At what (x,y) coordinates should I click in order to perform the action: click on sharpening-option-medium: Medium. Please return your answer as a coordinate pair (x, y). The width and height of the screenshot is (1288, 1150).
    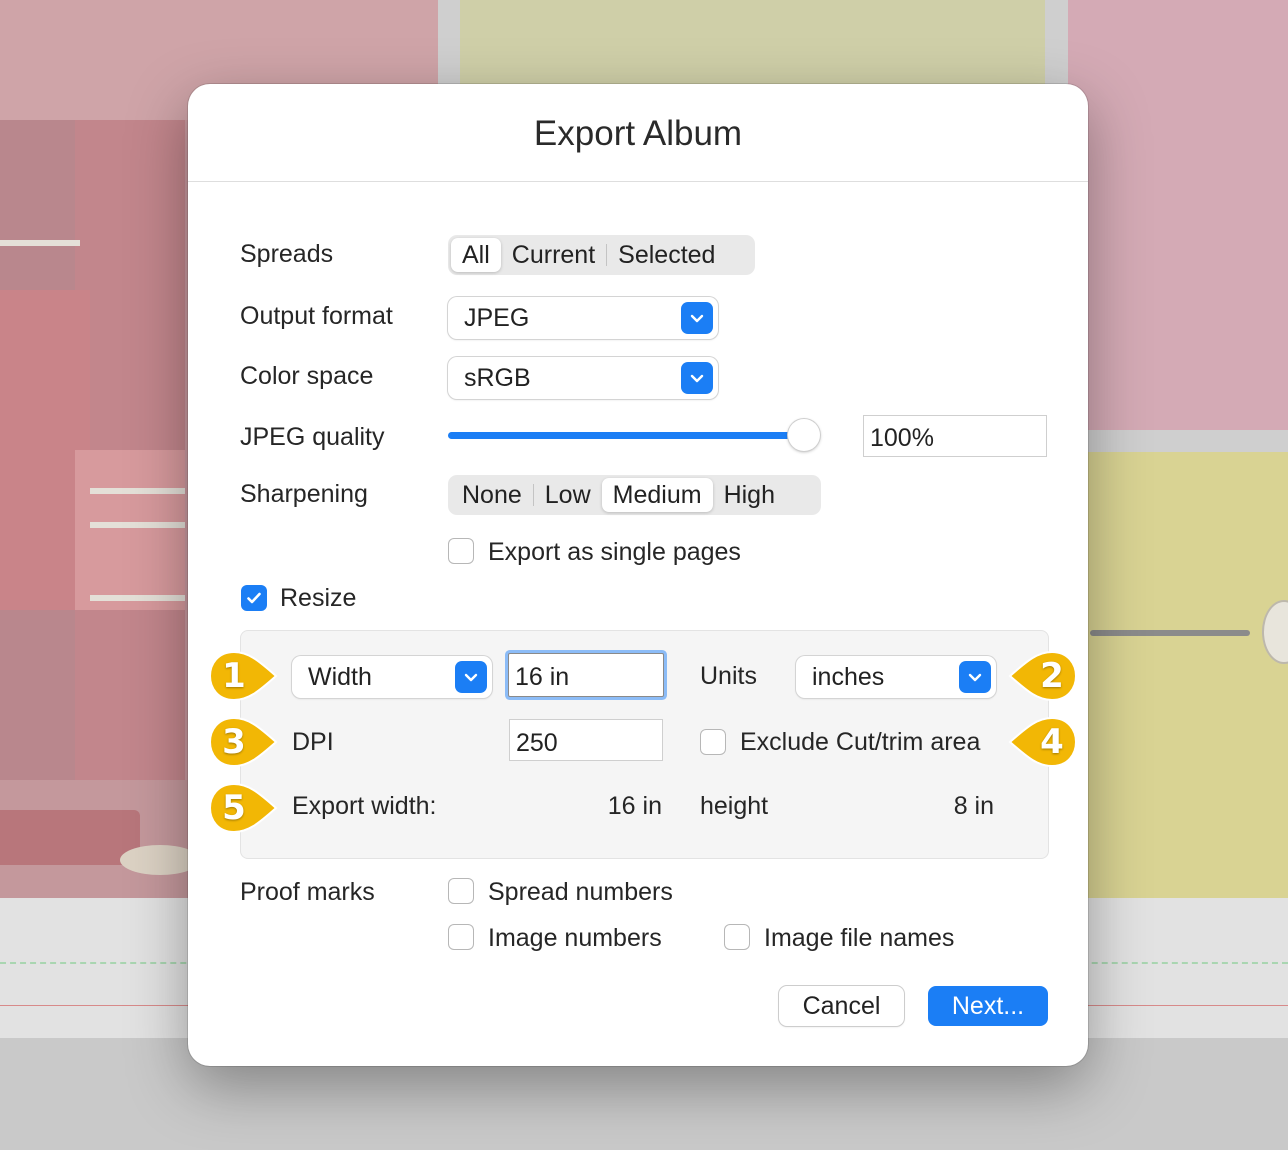
    Looking at the image, I should click on (657, 495).